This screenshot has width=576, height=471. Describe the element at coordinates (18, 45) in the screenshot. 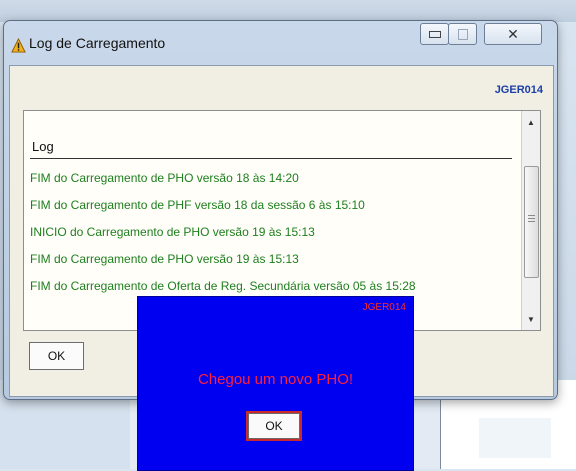

I see `warning-icon` at that location.